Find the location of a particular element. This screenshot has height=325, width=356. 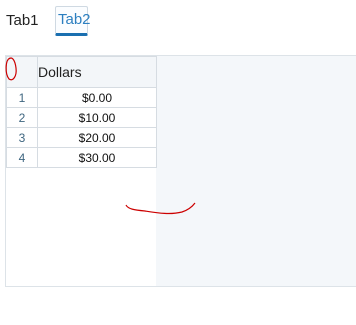

row-number: 1 is located at coordinates (22, 97).